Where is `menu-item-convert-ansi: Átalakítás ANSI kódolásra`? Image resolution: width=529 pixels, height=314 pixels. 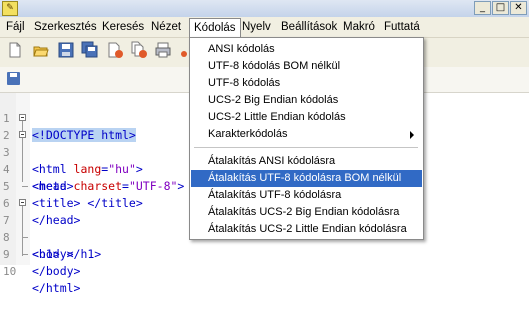
menu-item-convert-ansi: Átalakítás ANSI kódolásra is located at coordinates (306, 161).